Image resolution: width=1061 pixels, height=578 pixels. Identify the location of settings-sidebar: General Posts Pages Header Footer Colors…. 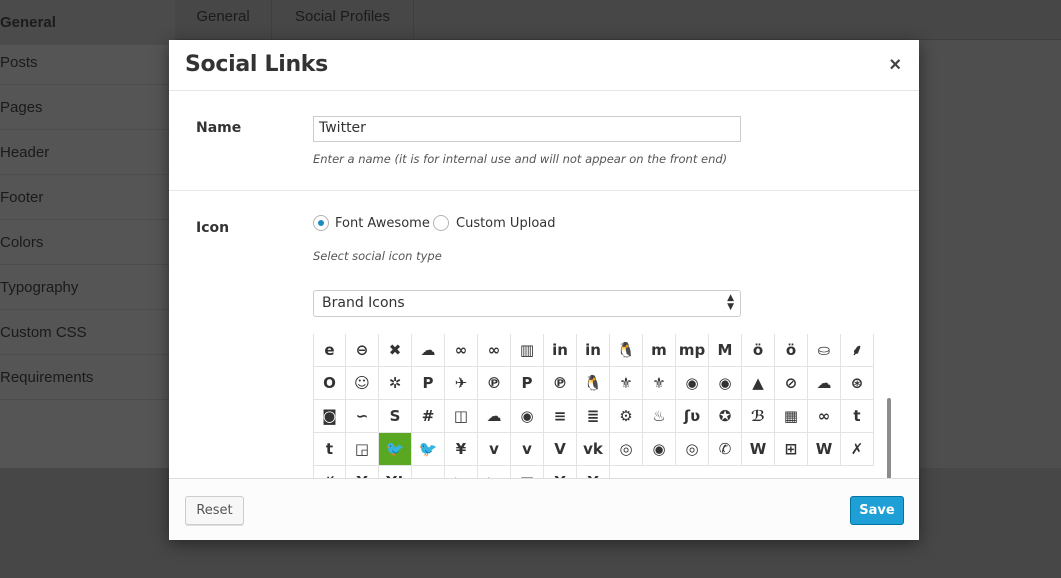
(87, 234).